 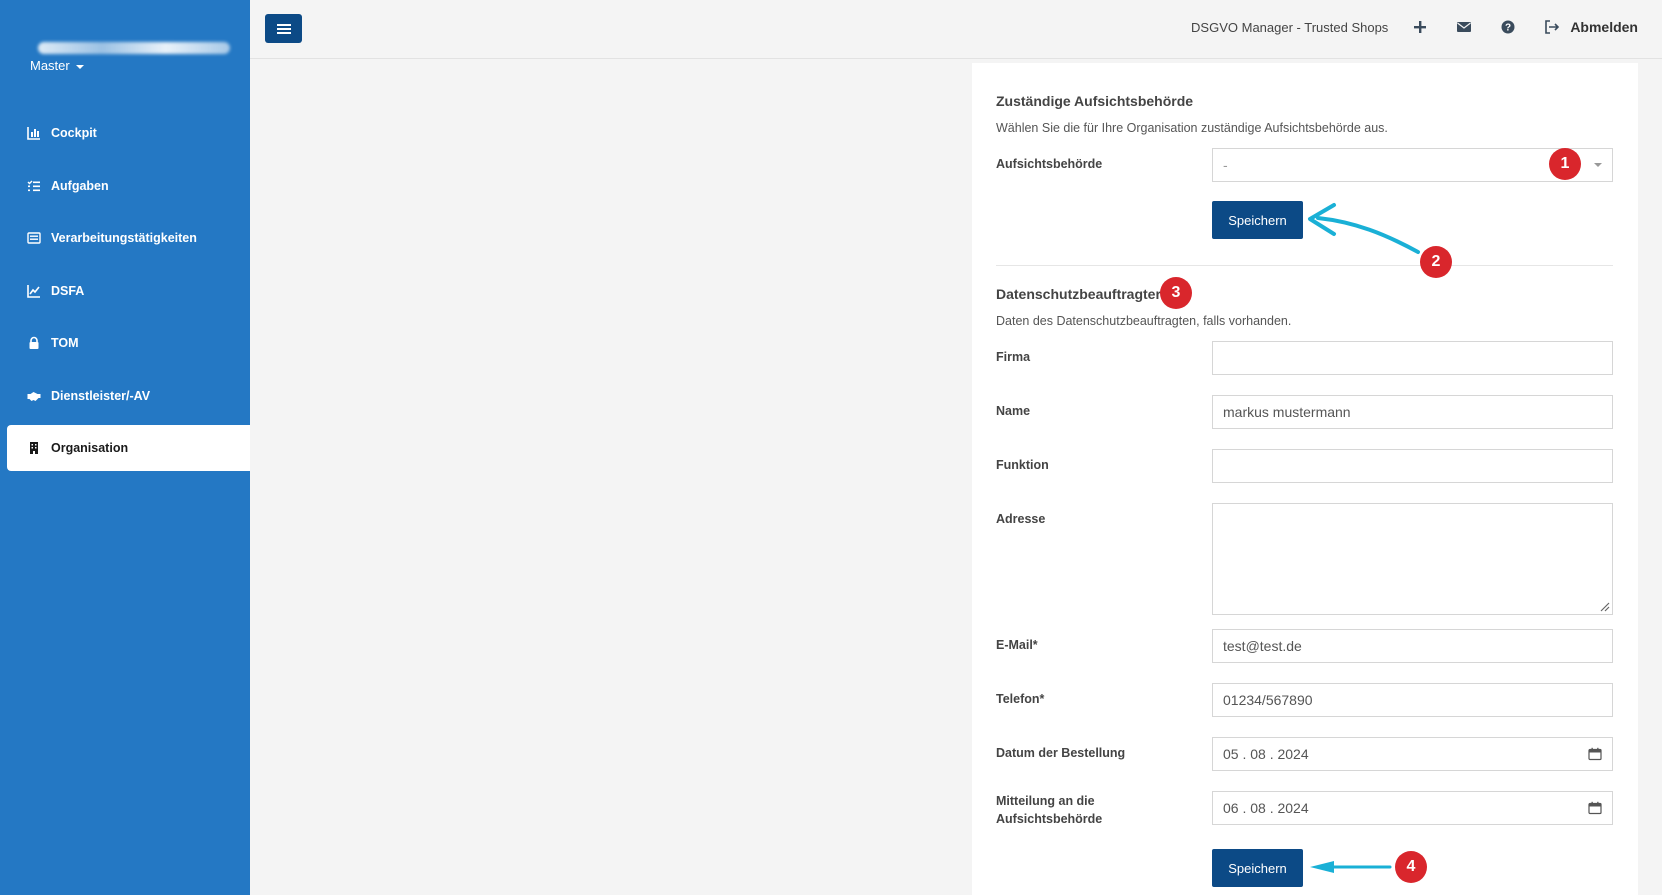 What do you see at coordinates (1436, 262) in the screenshot?
I see `annotation-badge-2: 2` at bounding box center [1436, 262].